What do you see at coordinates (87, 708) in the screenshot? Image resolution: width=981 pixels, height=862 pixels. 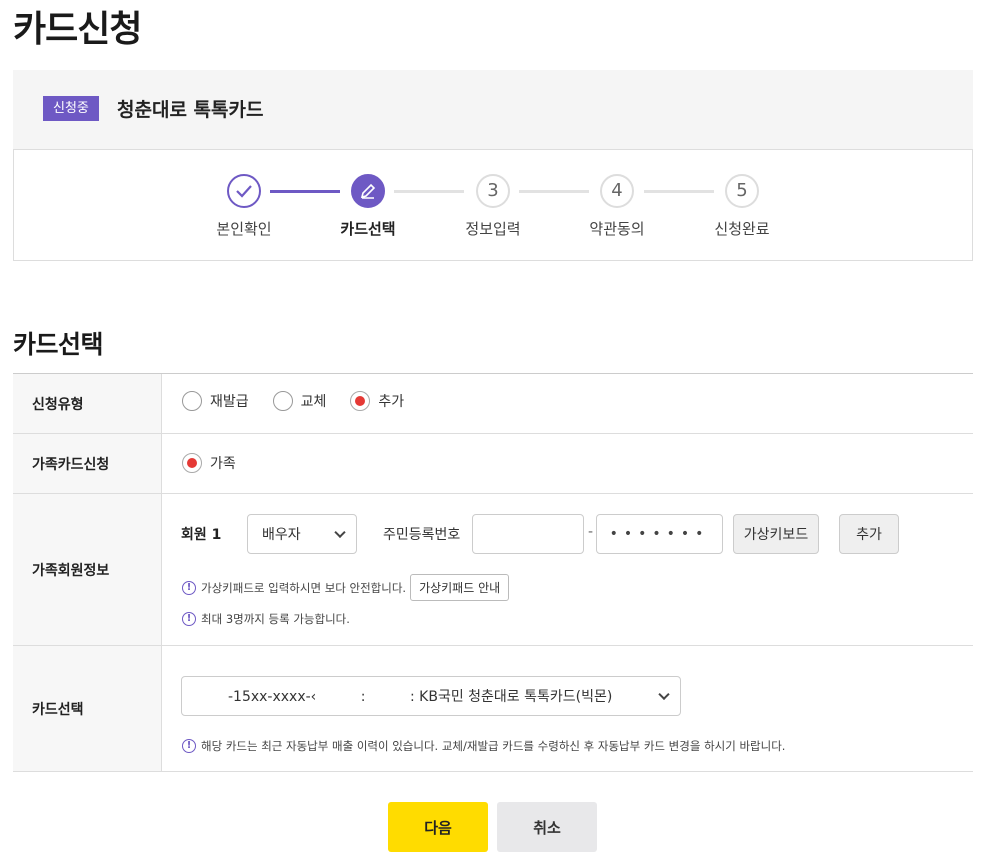 I see `row-label: 카드선택` at bounding box center [87, 708].